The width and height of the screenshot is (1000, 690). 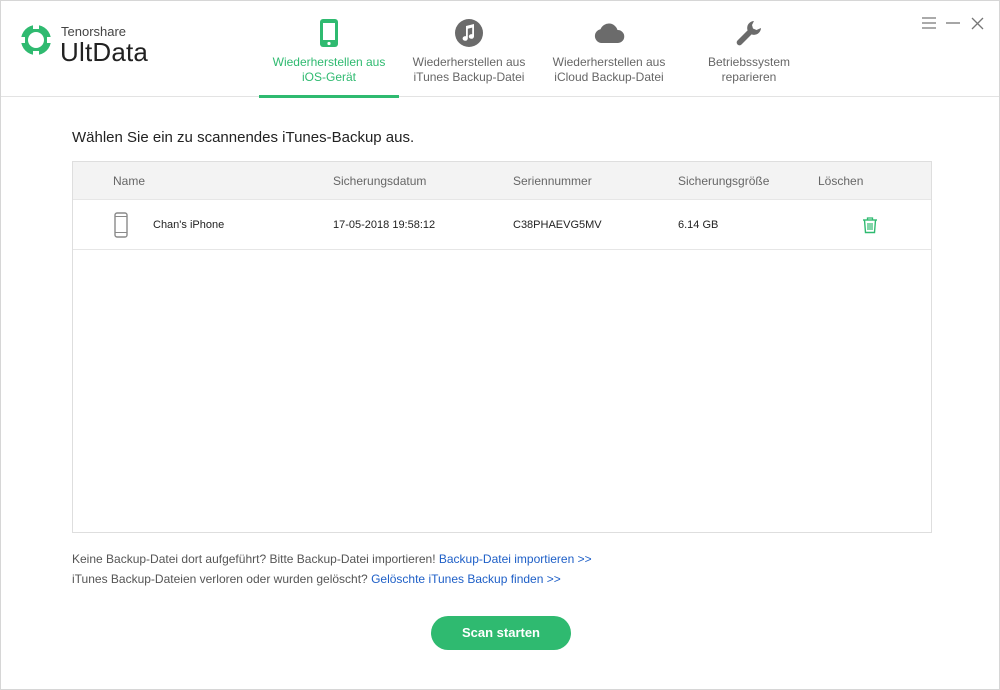 I want to click on trash-icon, so click(x=870, y=225).